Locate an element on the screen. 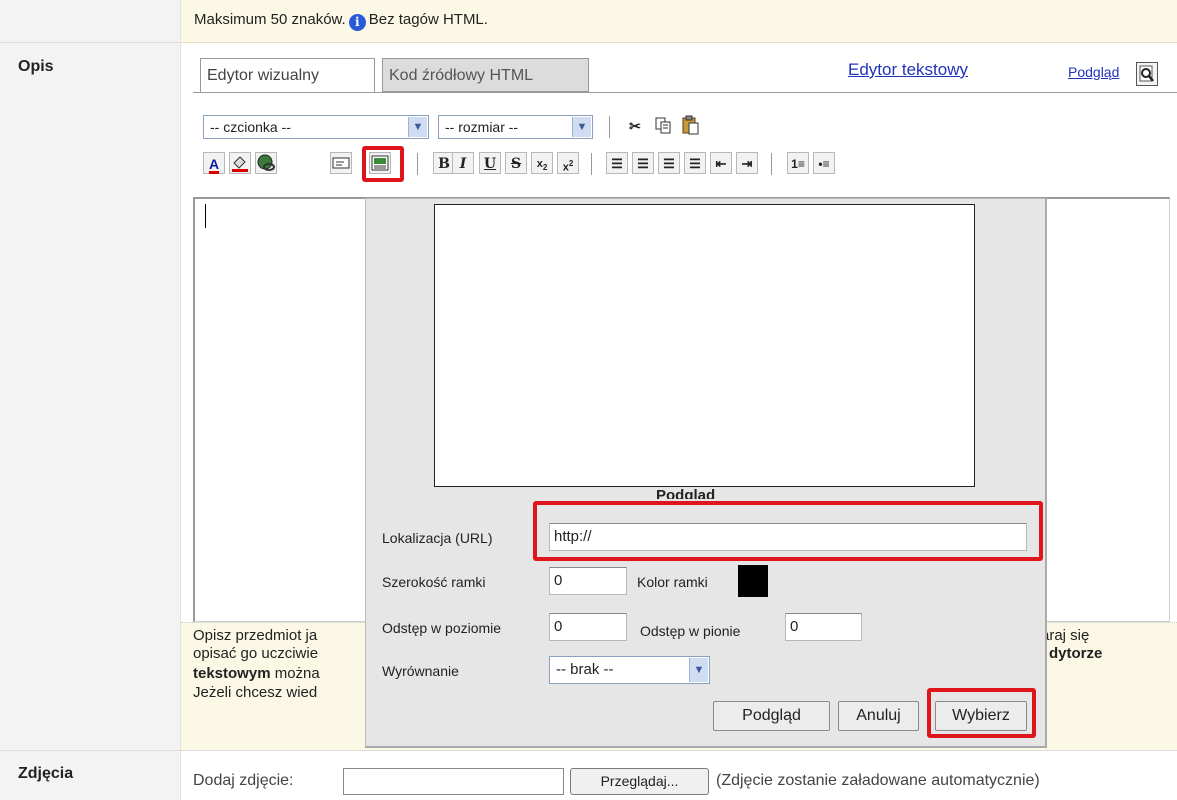  preview-icon is located at coordinates (1147, 74).